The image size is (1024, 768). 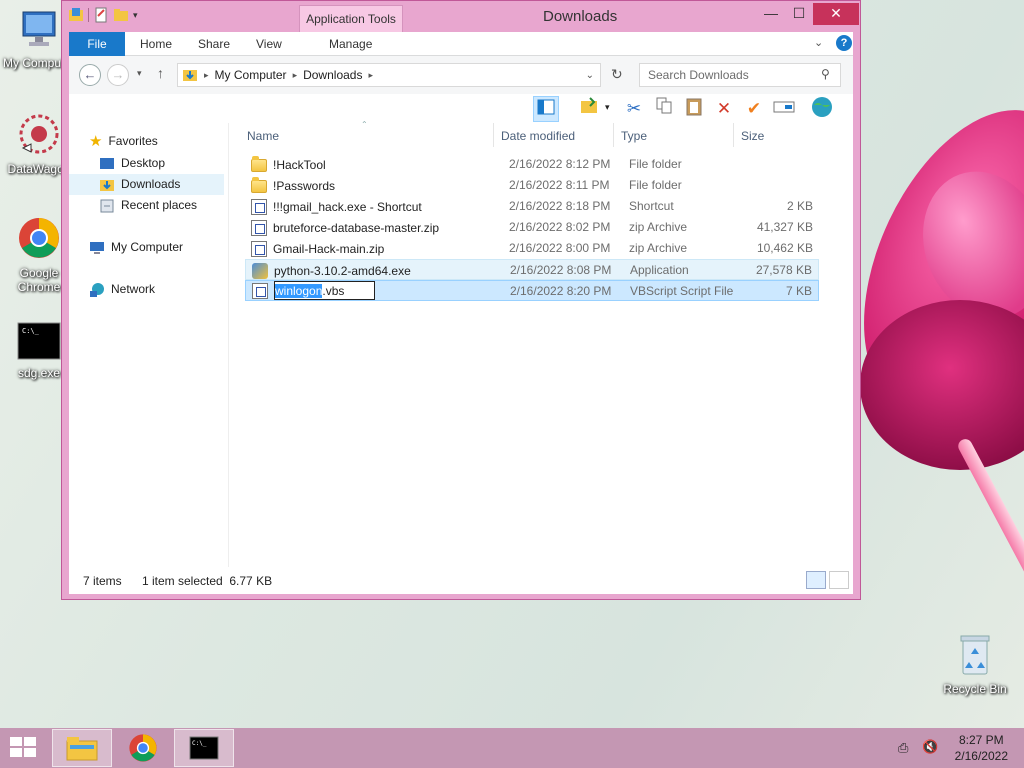 I want to click on cut-icon: ✂, so click(x=634, y=109).